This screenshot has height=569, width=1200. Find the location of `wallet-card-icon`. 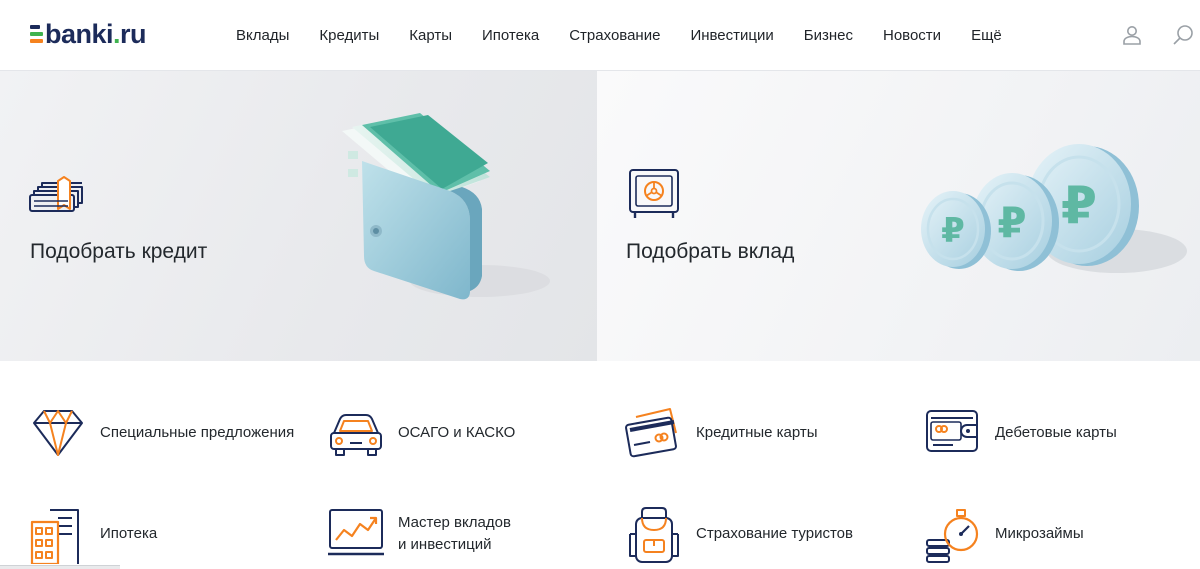

wallet-card-icon is located at coordinates (952, 431).